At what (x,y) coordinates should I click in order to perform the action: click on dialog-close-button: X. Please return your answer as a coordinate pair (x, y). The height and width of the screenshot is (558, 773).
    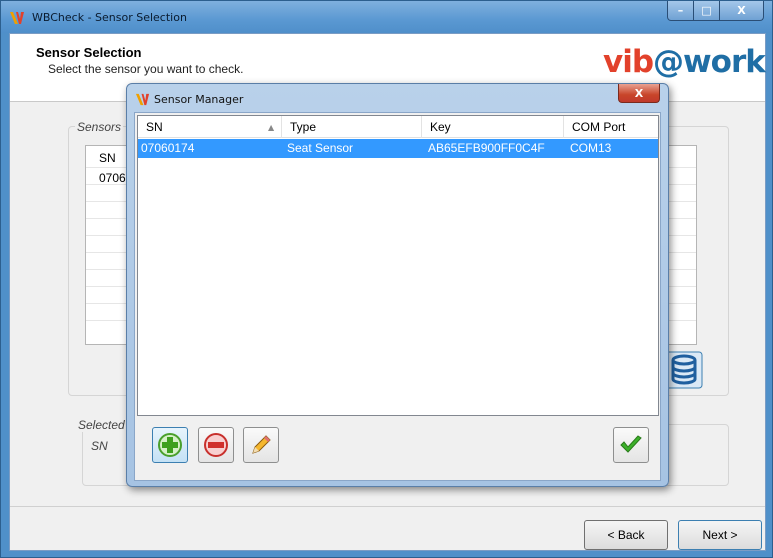
    Looking at the image, I should click on (639, 93).